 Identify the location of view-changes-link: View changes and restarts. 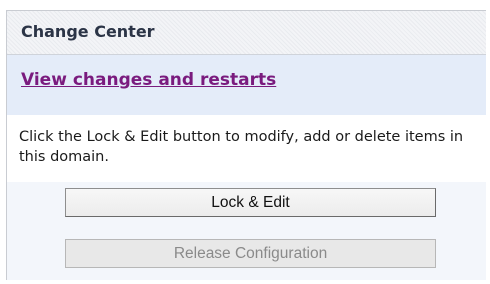
(148, 80).